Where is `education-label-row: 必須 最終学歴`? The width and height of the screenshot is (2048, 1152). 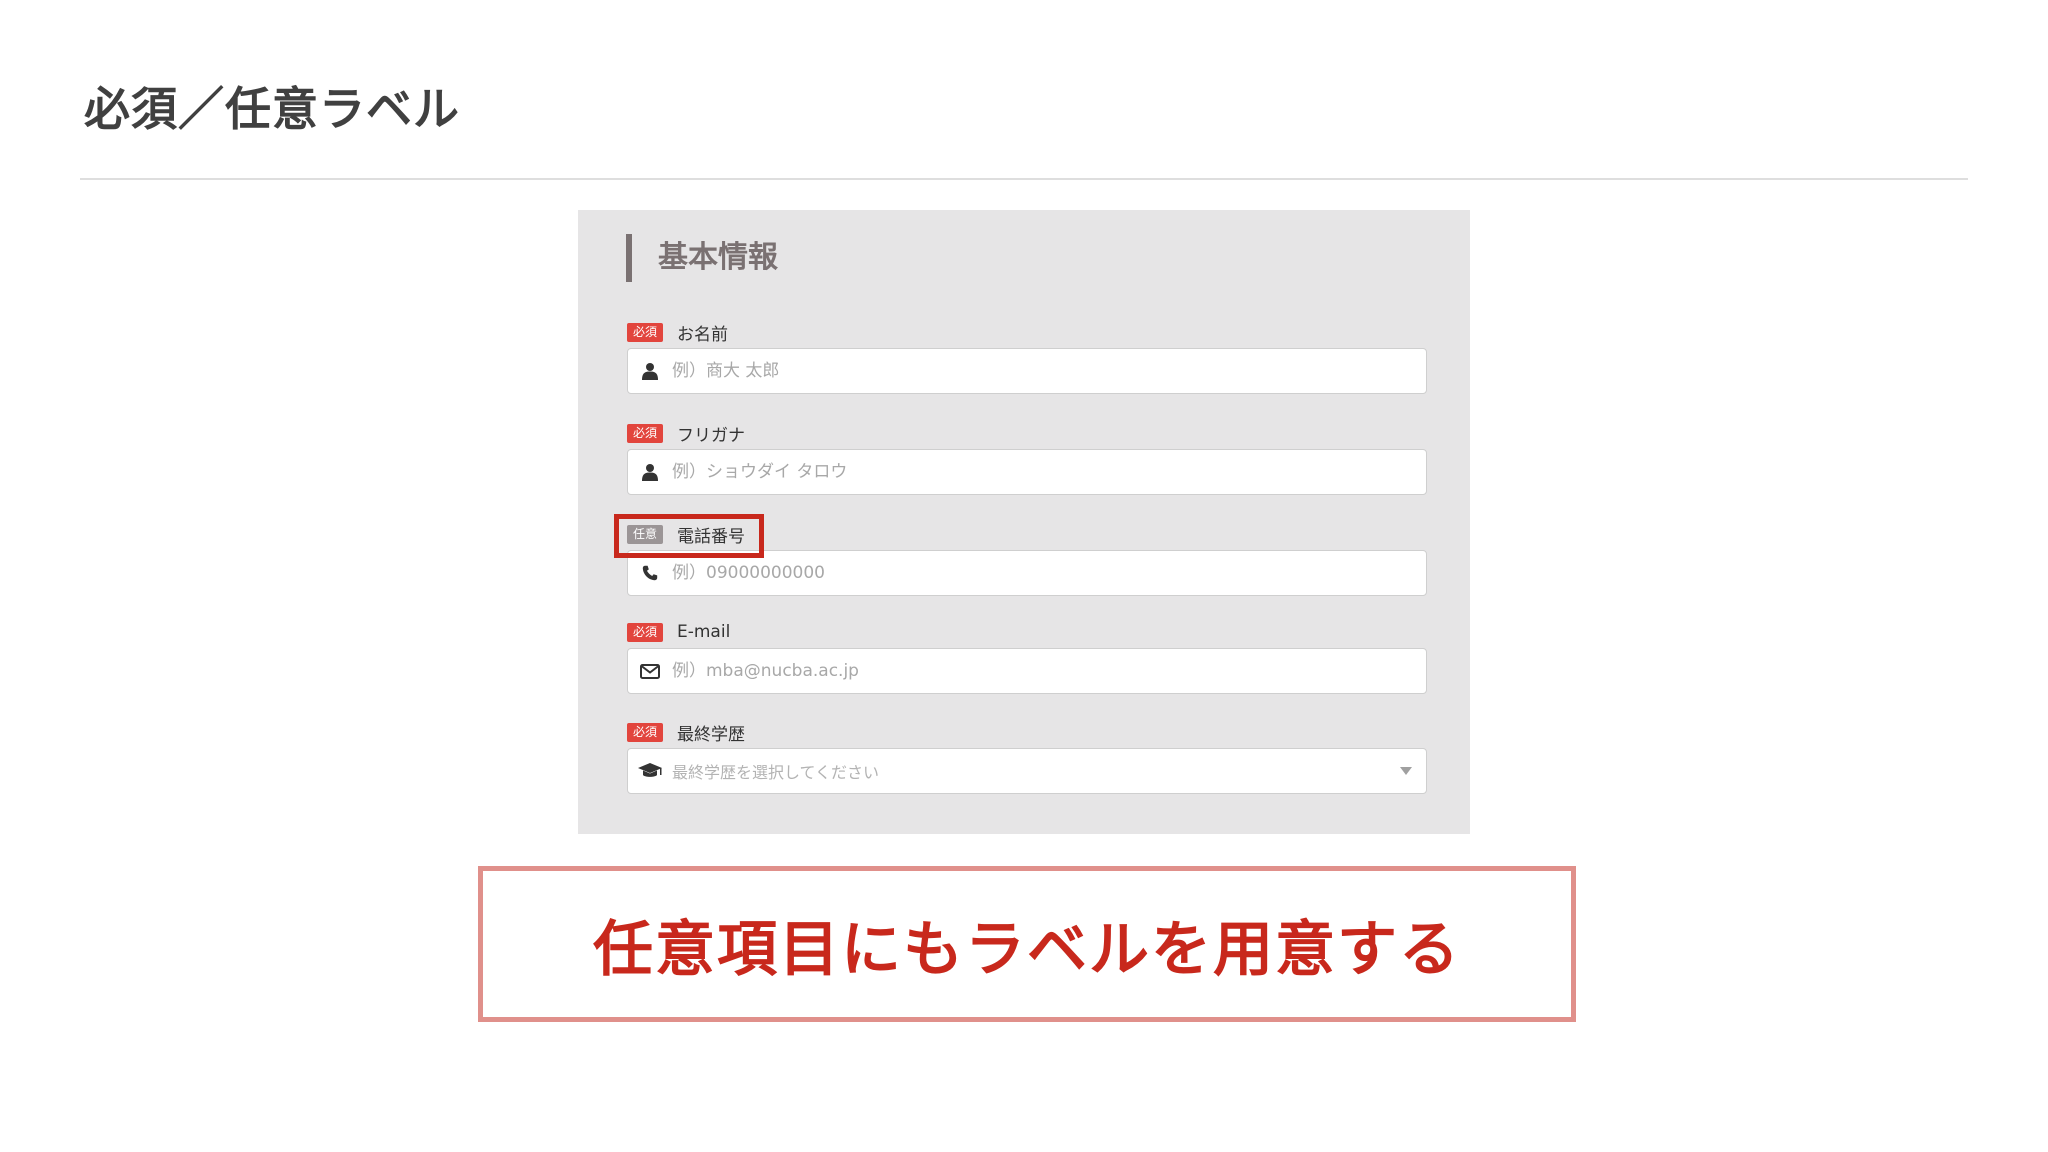 education-label-row: 必須 最終学歴 is located at coordinates (686, 732).